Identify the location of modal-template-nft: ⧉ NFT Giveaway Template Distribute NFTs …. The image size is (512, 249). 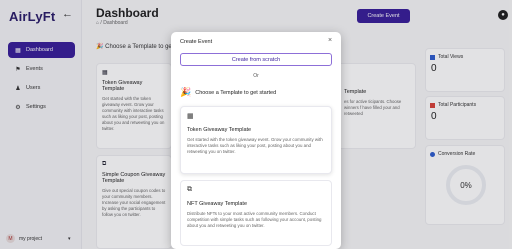
(256, 213).